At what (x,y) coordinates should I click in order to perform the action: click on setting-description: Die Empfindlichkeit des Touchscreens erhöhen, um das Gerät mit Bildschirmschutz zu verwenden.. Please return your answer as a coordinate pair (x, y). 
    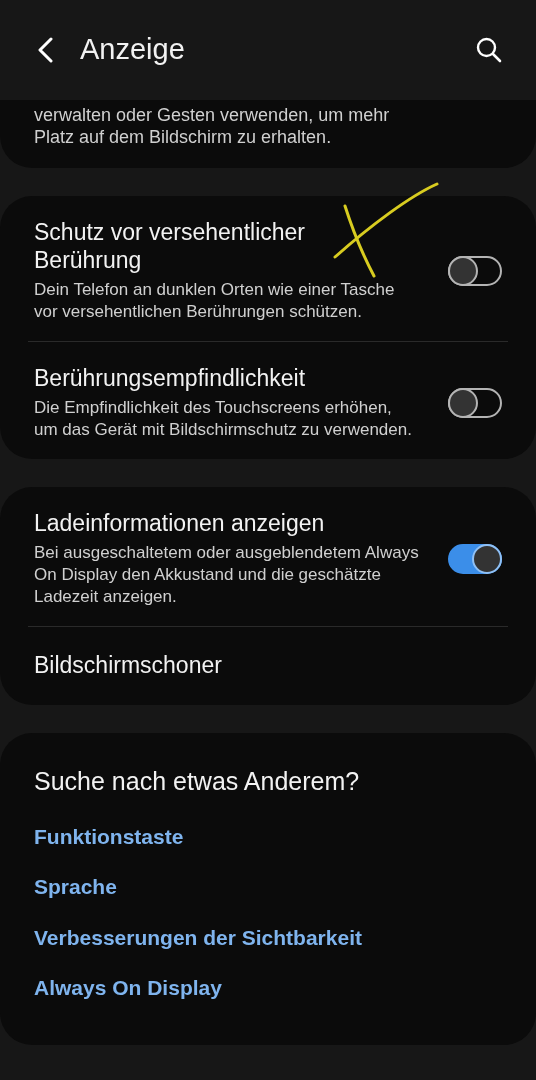
    Looking at the image, I should click on (223, 419).